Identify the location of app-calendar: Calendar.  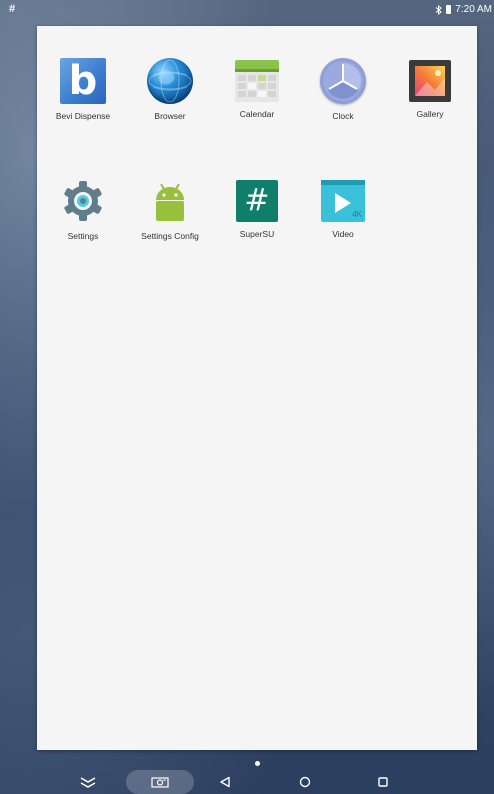
(257, 88).